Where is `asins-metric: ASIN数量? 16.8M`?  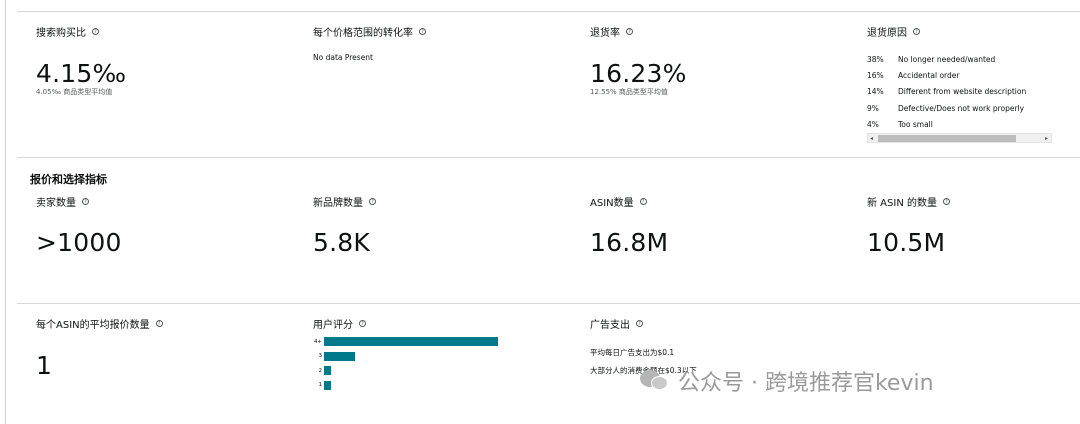 asins-metric: ASIN数量? 16.8M is located at coordinates (629, 225).